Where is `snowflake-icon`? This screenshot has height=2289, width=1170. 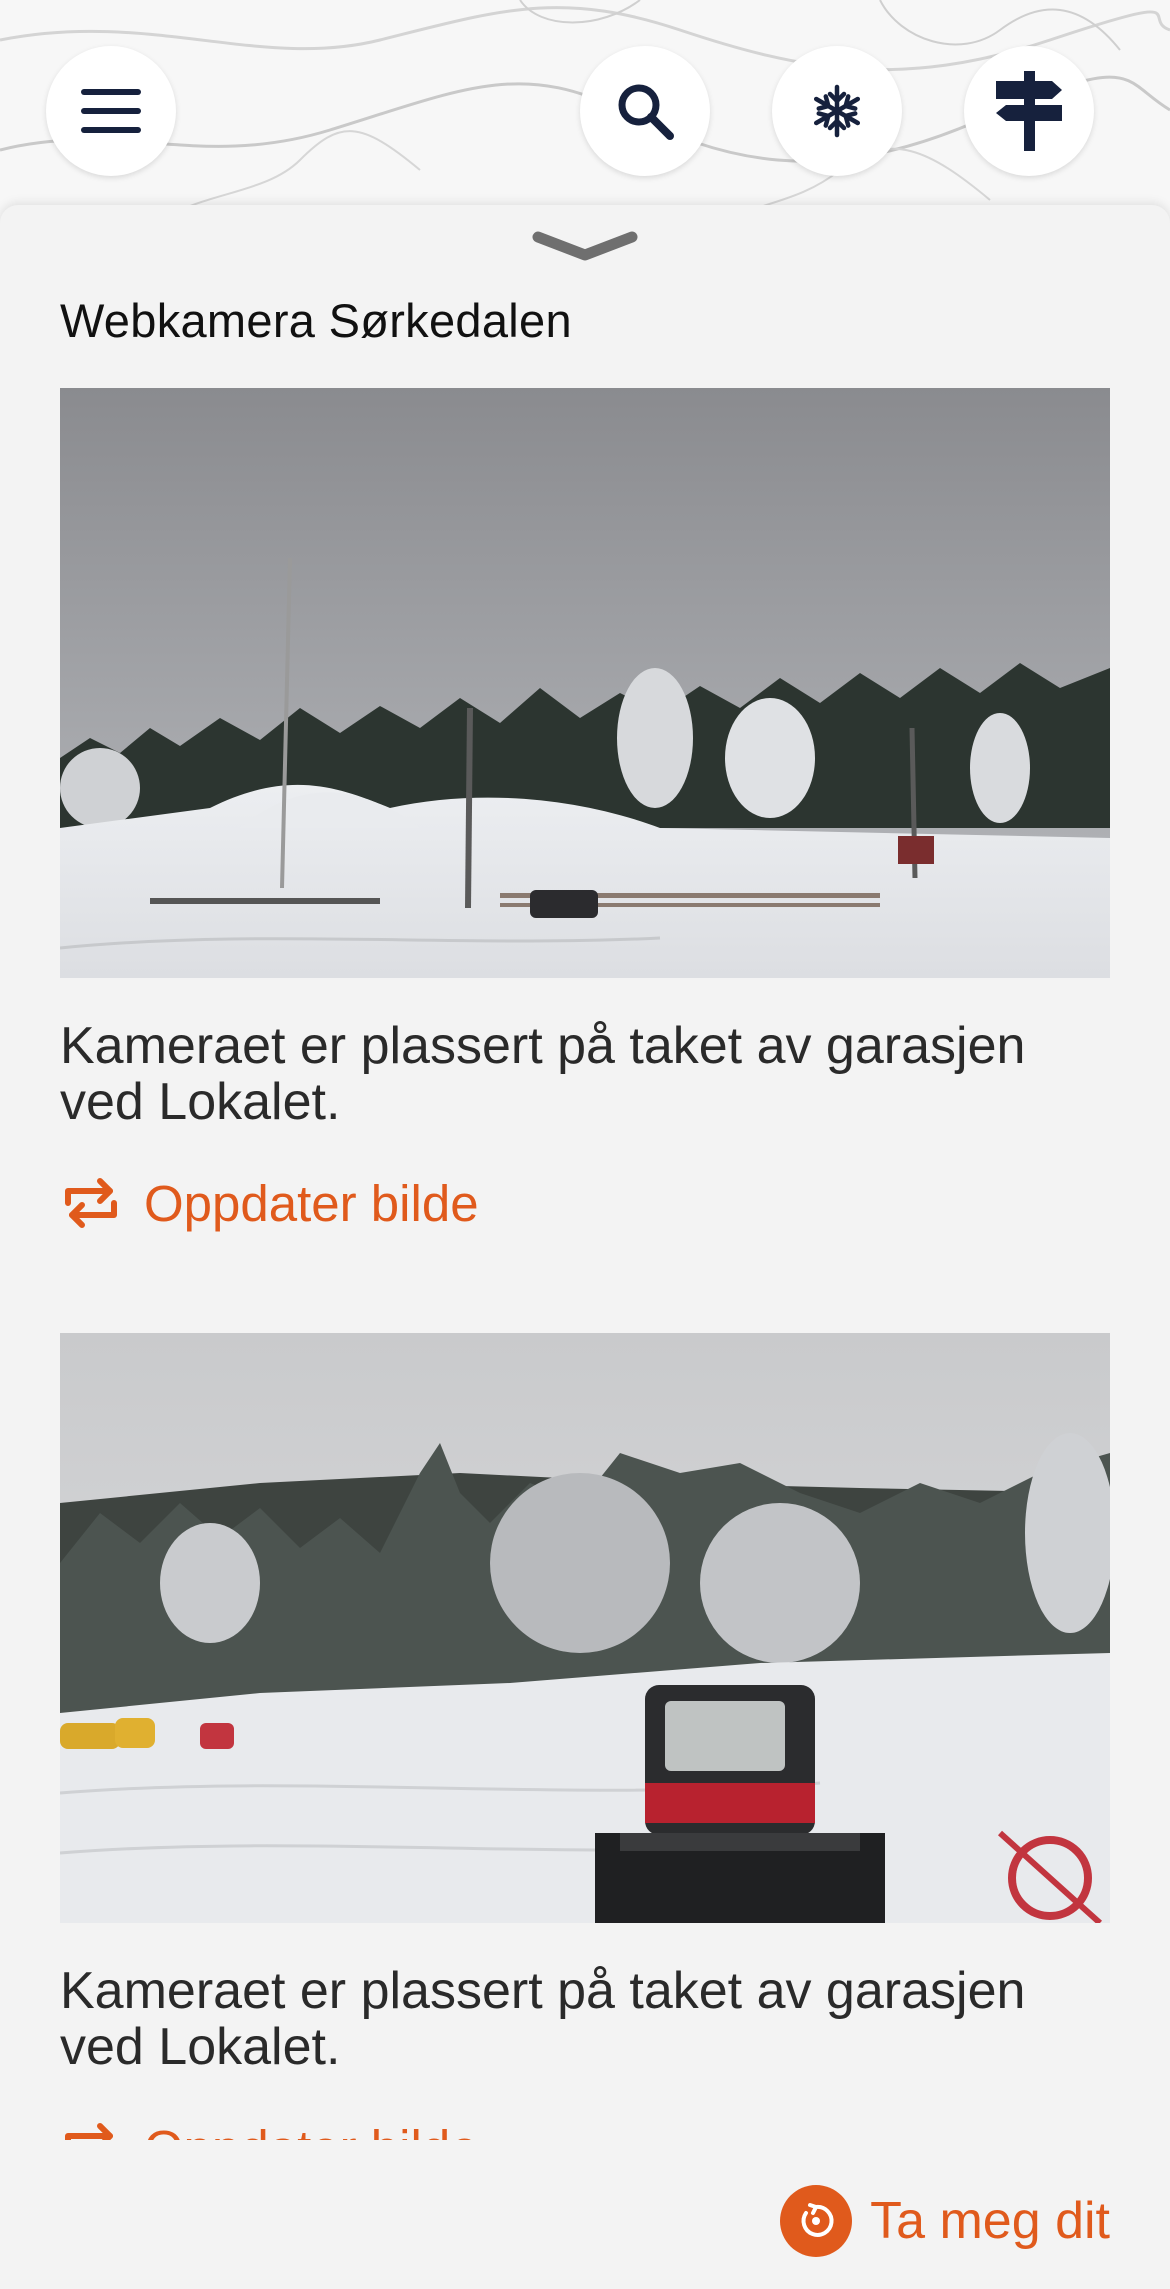
snowflake-icon is located at coordinates (837, 111).